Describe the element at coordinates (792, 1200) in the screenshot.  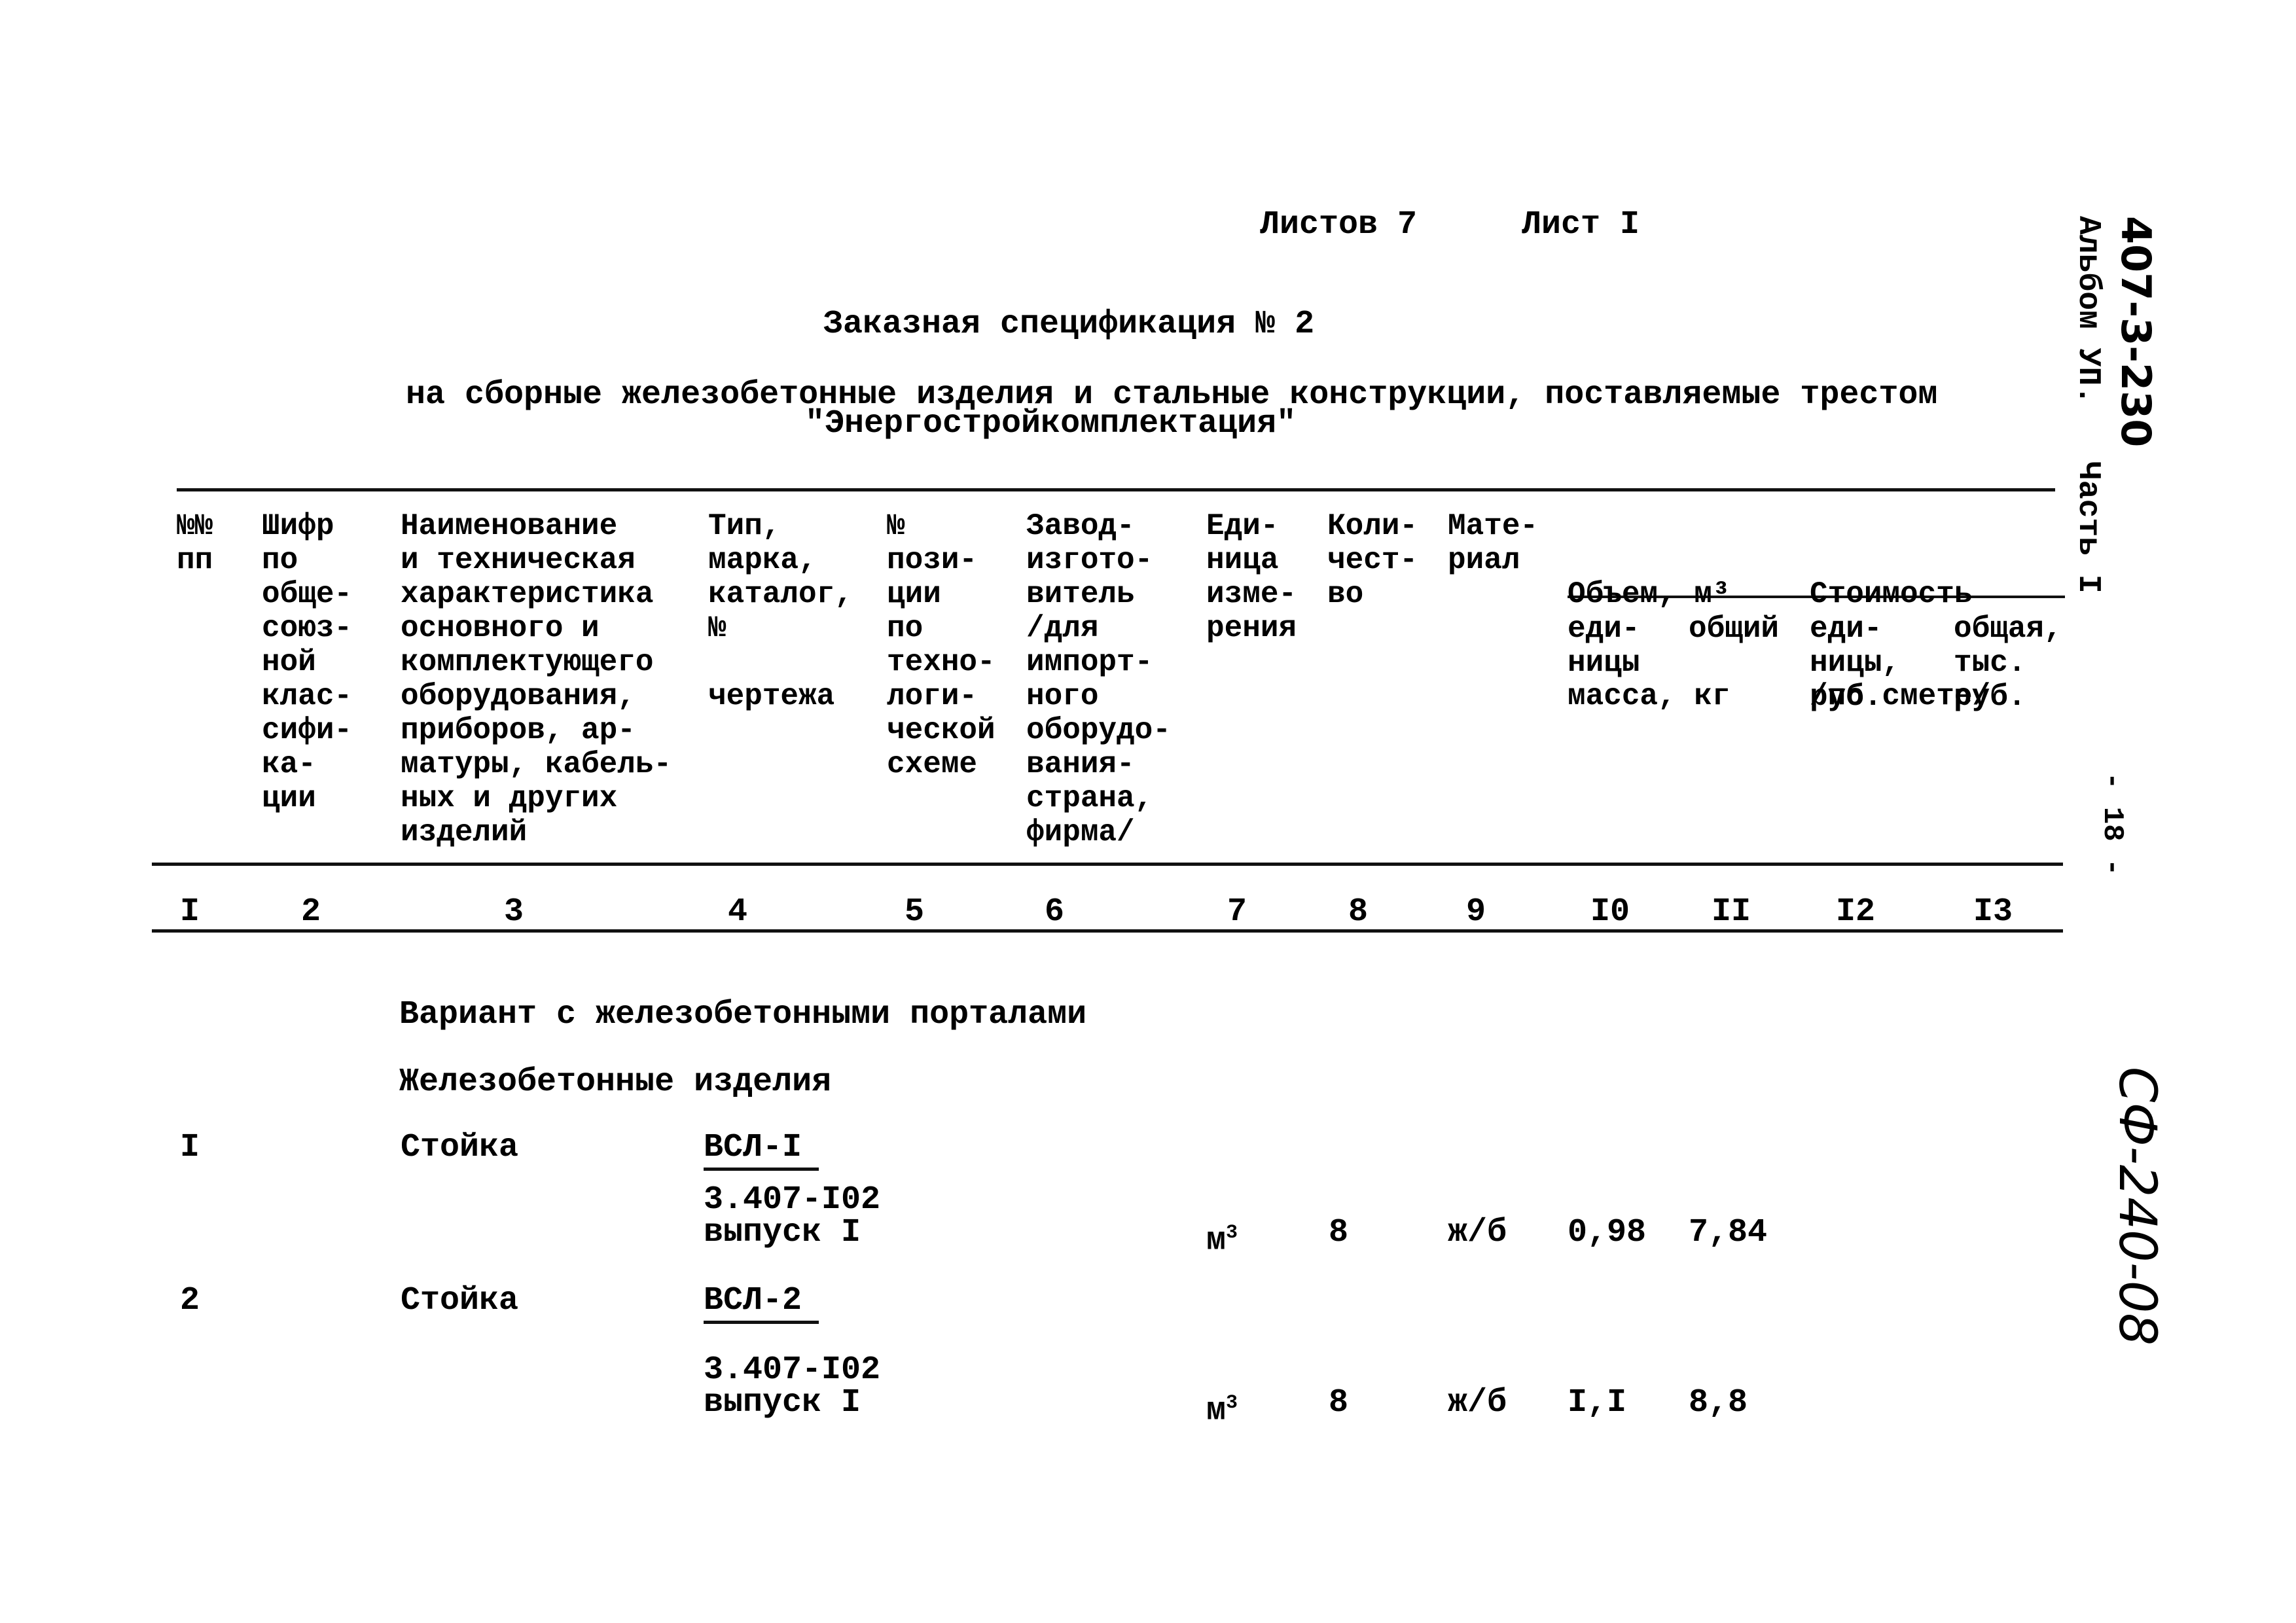
I see `row-series: 3.407-I02` at that location.